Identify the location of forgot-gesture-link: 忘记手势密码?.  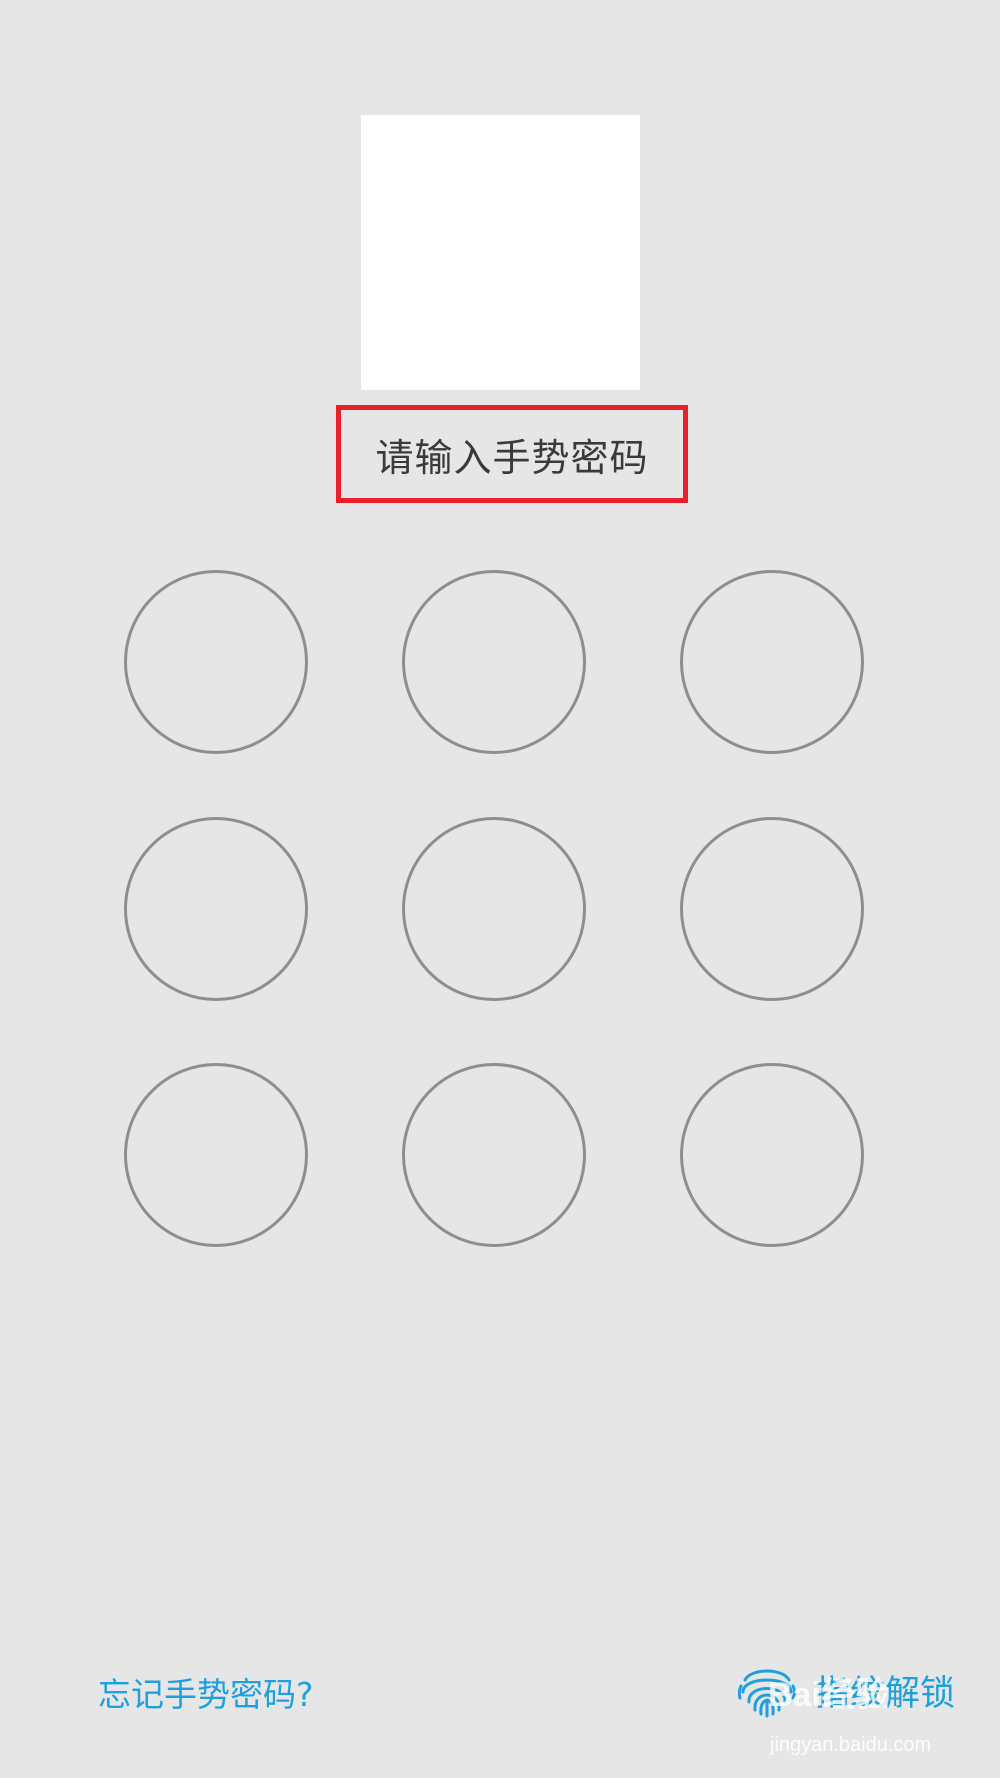
(206, 1692).